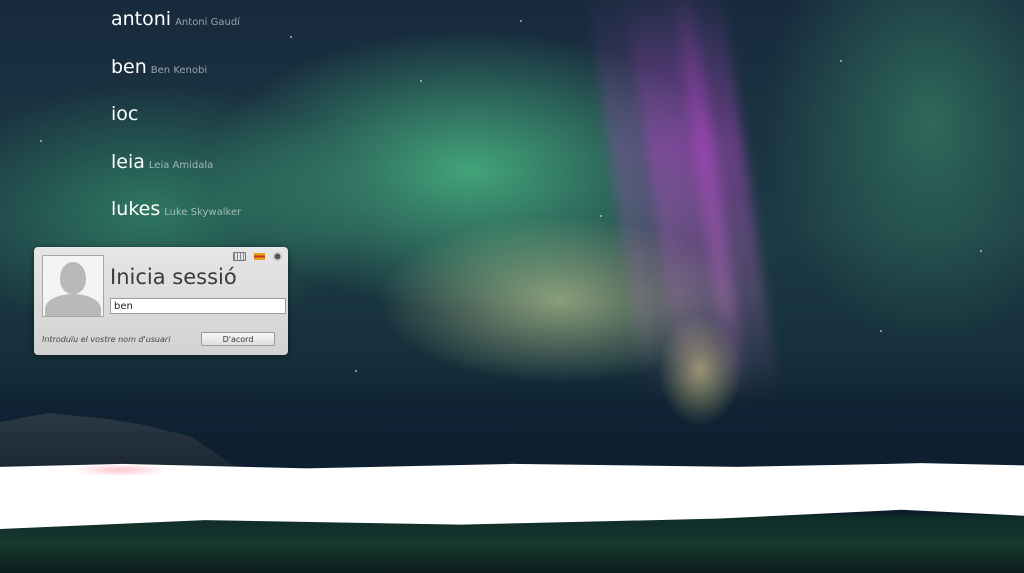 The image size is (1024, 573). Describe the element at coordinates (176, 222) in the screenshot. I see `user-item-lukes: lukes Luke Skywalker` at that location.